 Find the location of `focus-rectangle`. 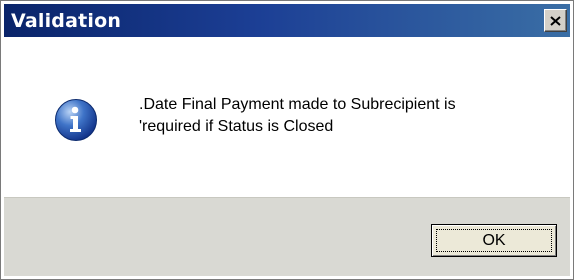

focus-rectangle is located at coordinates (494, 240).